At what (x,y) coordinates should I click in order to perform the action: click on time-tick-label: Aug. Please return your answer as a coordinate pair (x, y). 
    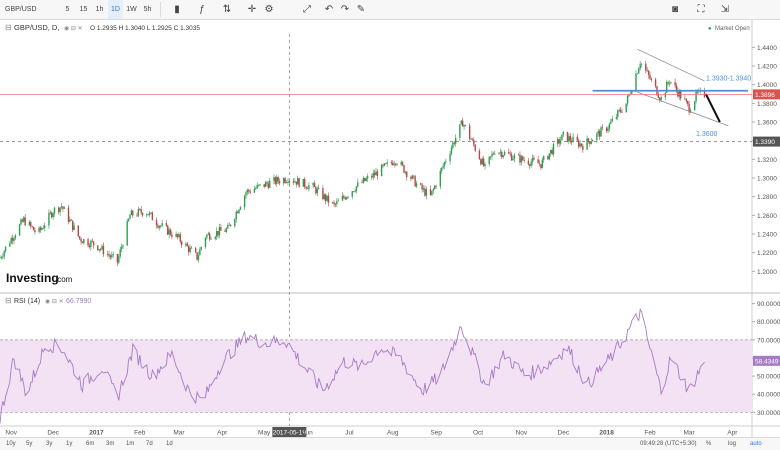
    Looking at the image, I should click on (393, 433).